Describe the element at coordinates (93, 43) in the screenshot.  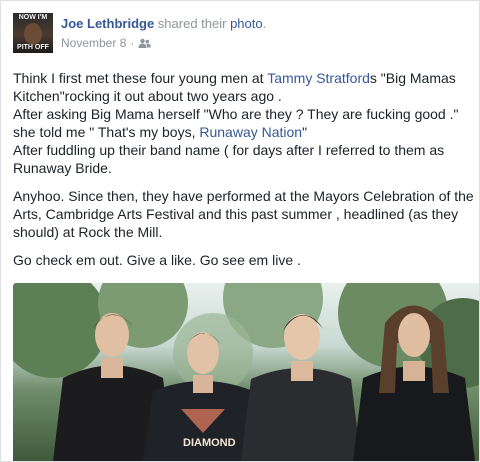
I see `post-date: November 8` at that location.